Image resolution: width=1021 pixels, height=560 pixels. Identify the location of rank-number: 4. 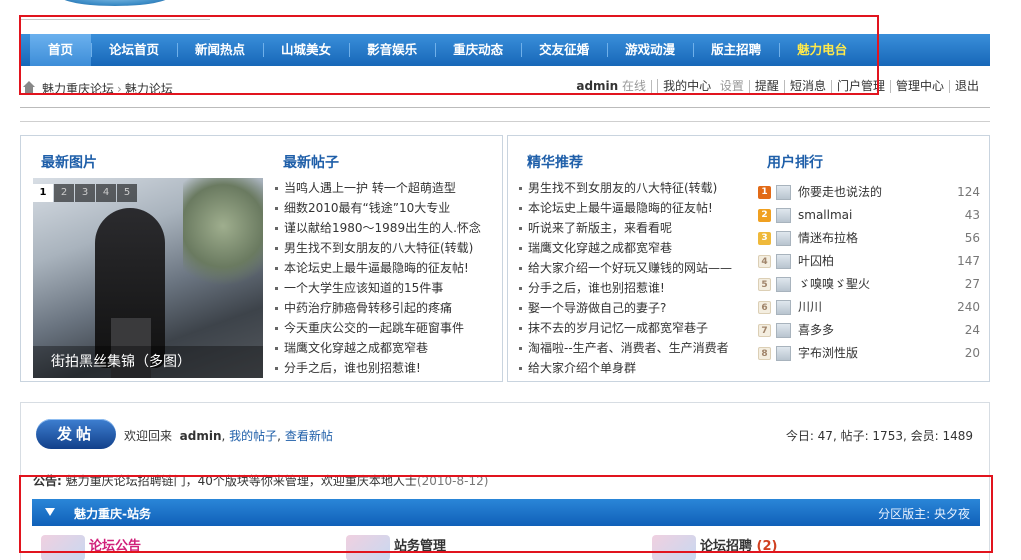
(764, 261).